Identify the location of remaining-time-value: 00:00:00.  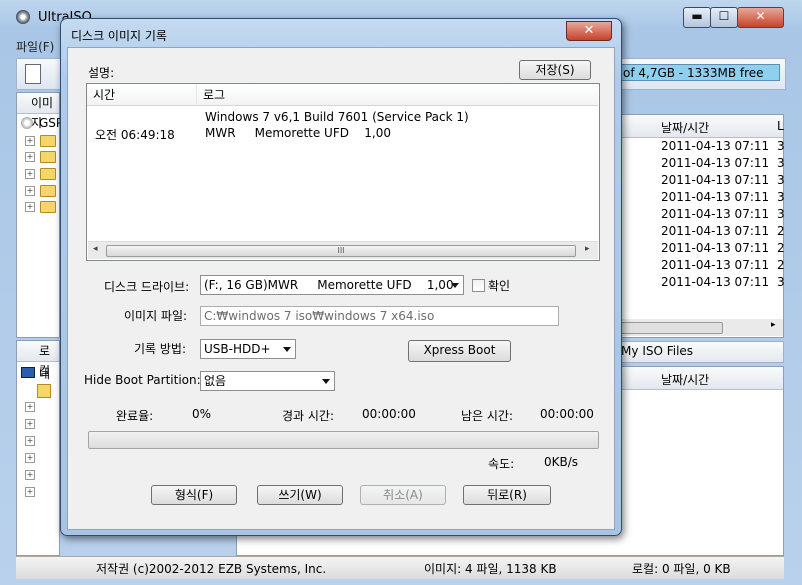
(567, 414).